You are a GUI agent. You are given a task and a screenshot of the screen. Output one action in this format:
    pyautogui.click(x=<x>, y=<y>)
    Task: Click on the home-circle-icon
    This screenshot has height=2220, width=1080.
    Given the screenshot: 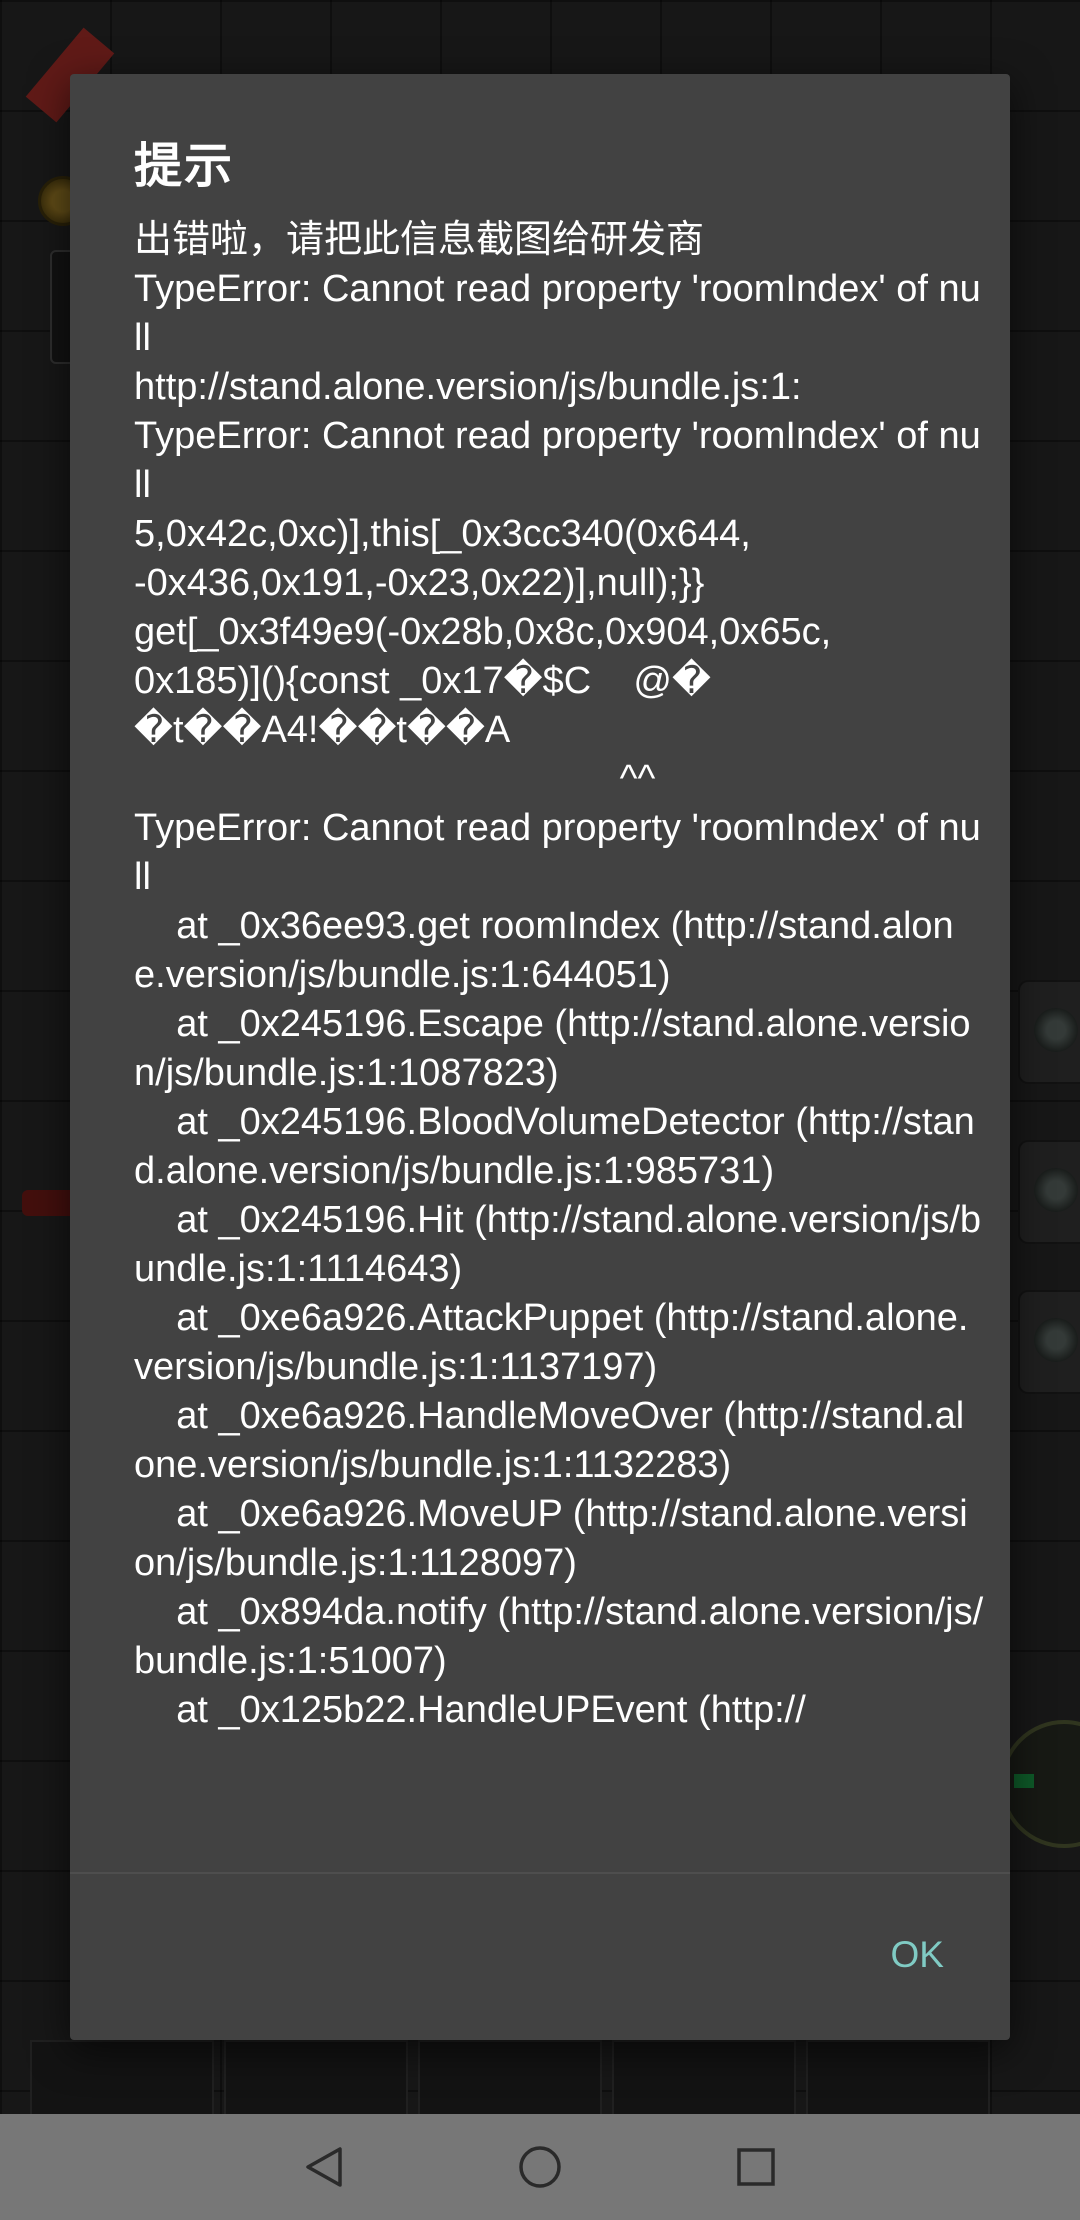 What is the action you would take?
    pyautogui.click(x=540, y=2167)
    